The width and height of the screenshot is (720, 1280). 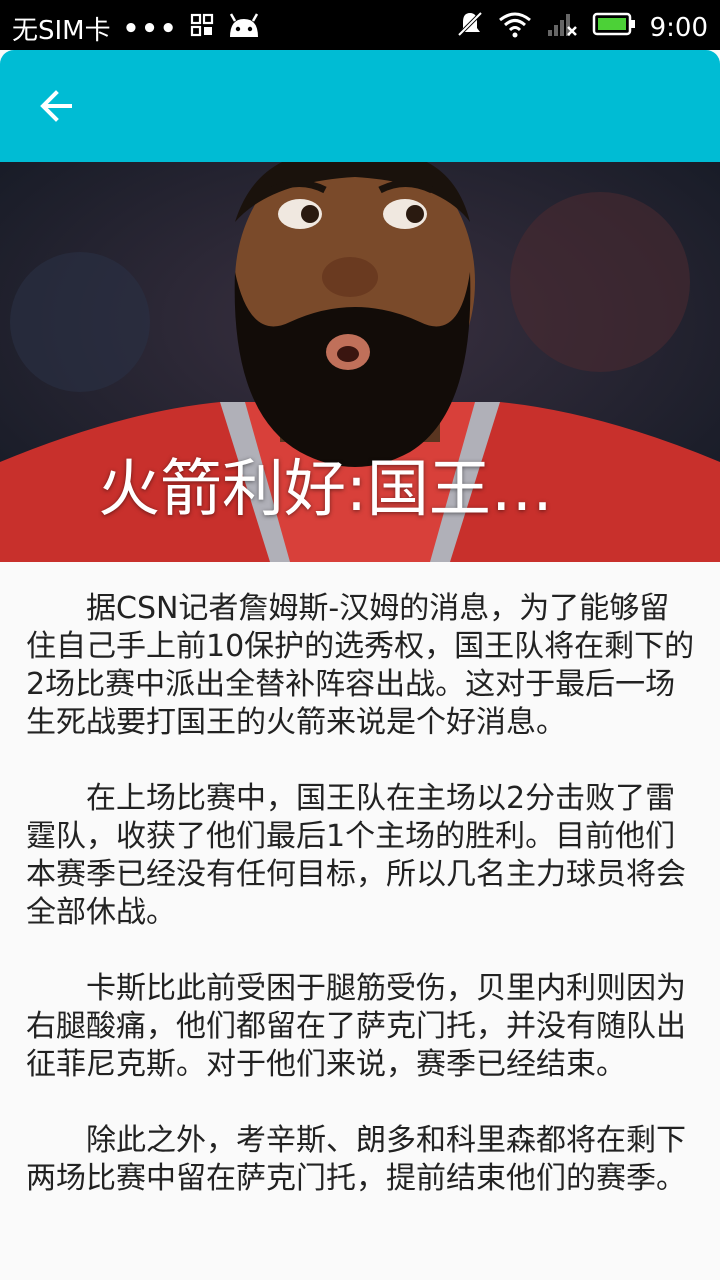 I want to click on status-bar-left: 无SIM卡 •••, so click(x=137, y=28).